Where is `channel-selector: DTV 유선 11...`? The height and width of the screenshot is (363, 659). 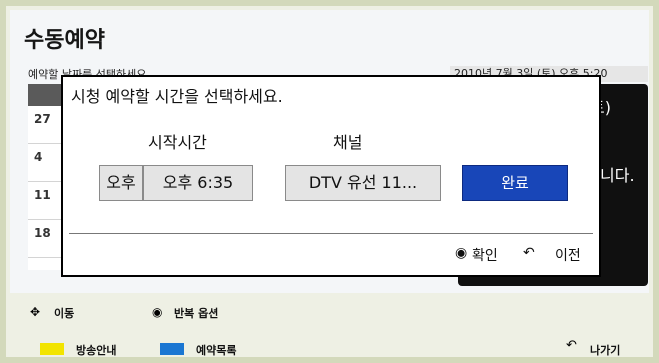
channel-selector: DTV 유선 11... is located at coordinates (363, 183).